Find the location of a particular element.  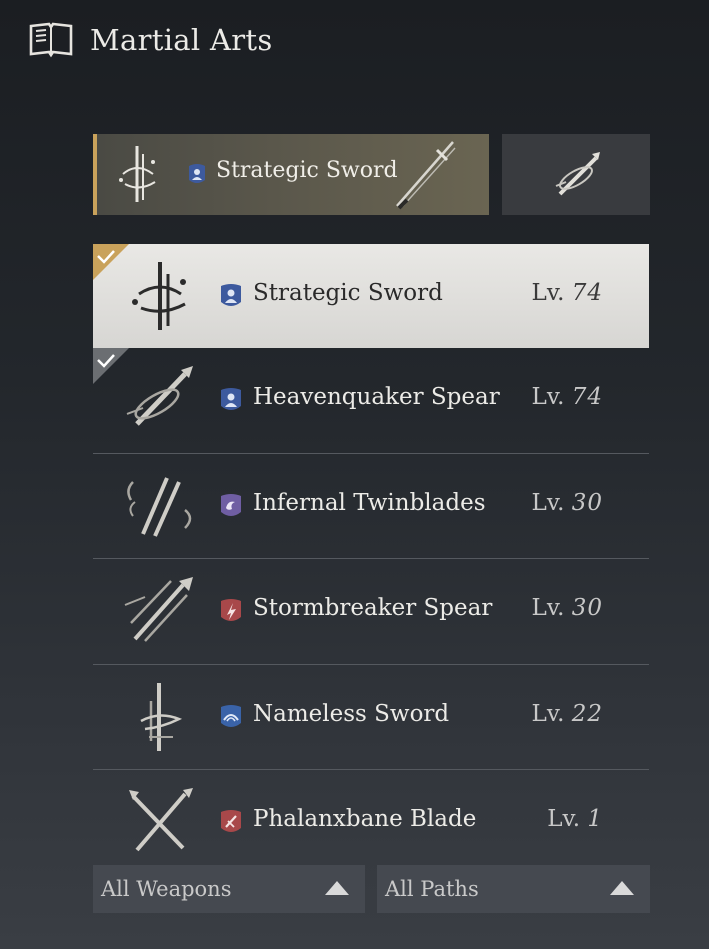

equipped-martial-art-slot: Strategic Sword is located at coordinates (291, 174).